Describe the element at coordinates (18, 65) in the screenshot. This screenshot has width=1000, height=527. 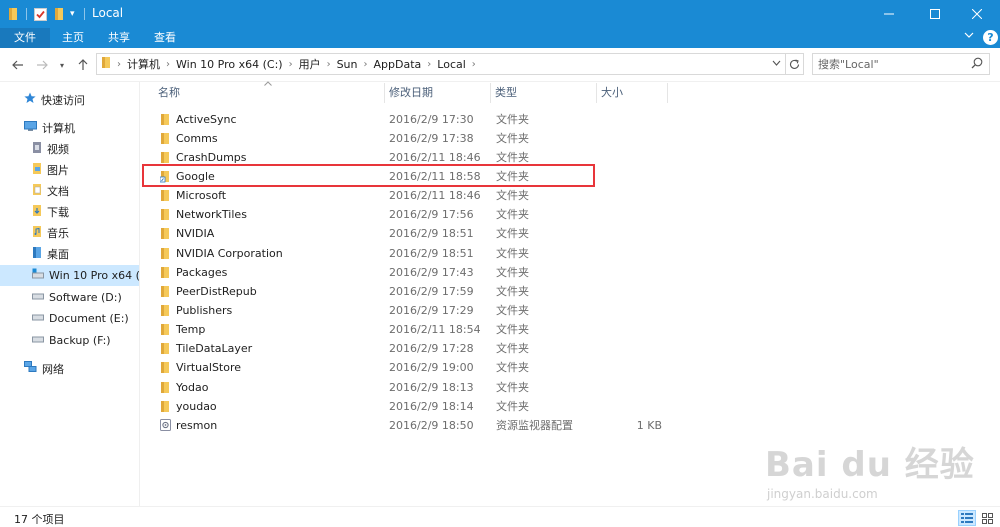
I see `back-button` at that location.